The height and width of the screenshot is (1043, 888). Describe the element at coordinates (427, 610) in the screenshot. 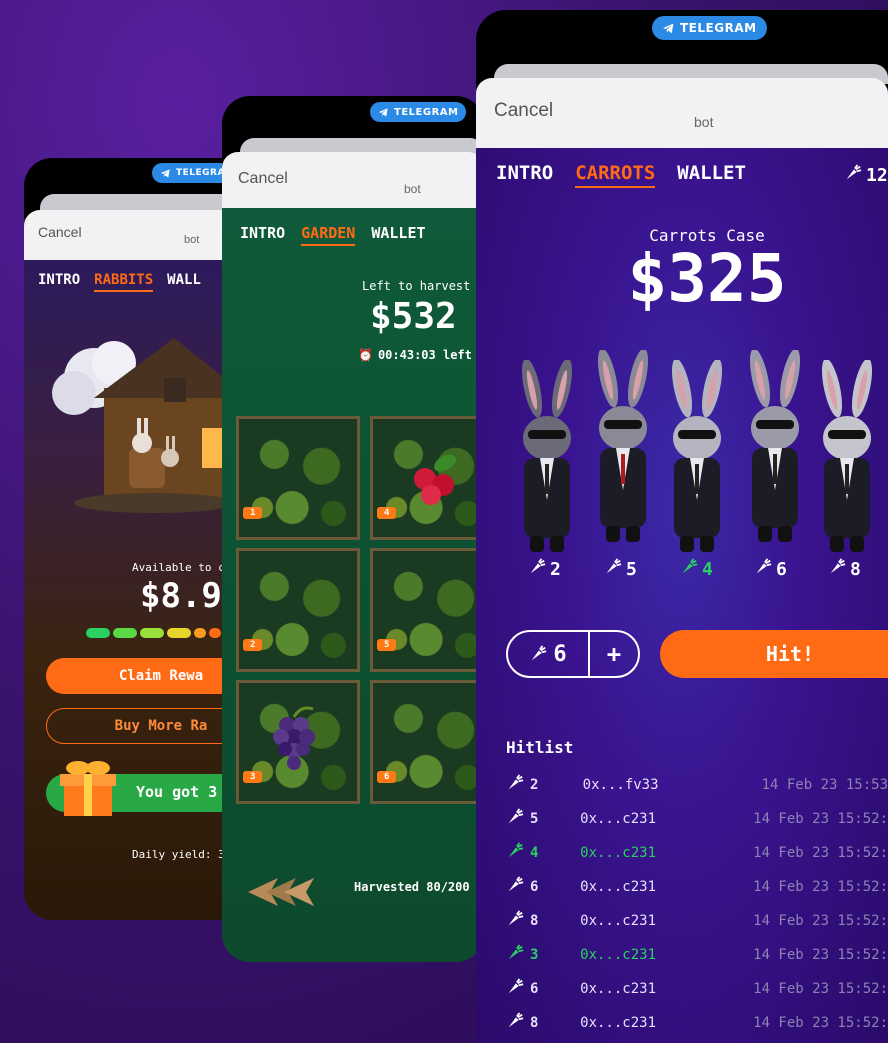

I see `garden-plot-5: 5` at that location.